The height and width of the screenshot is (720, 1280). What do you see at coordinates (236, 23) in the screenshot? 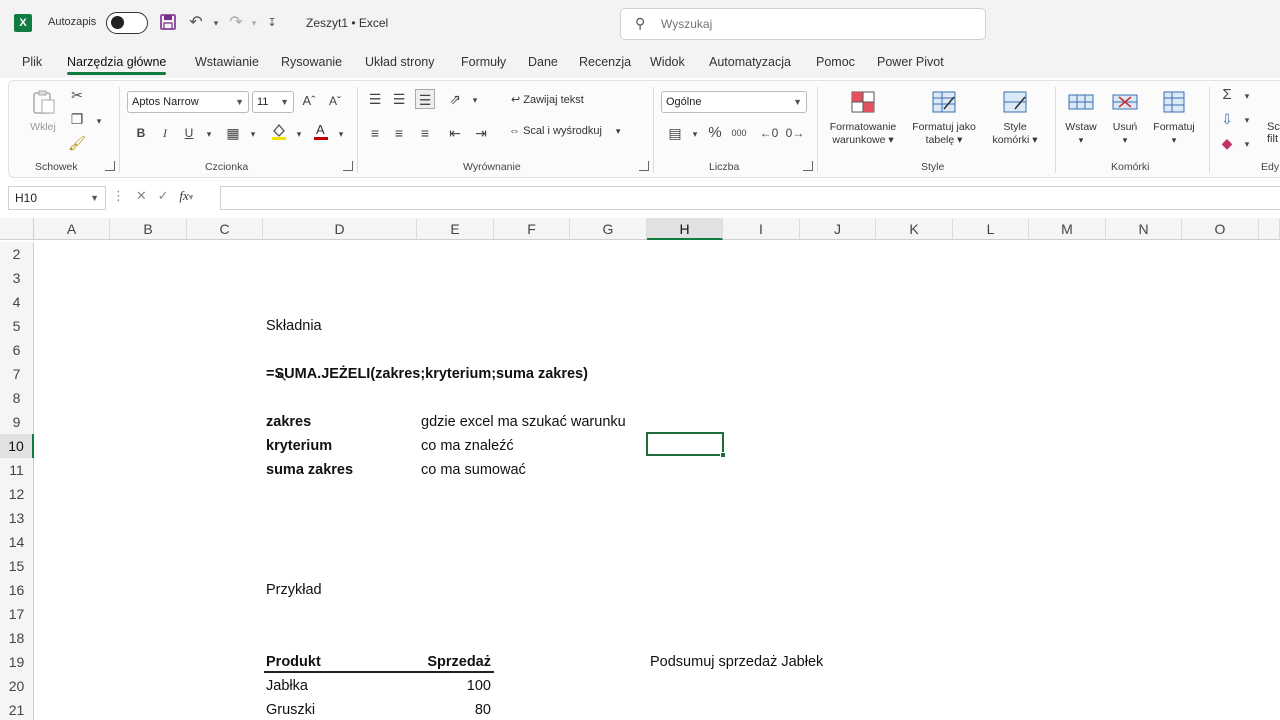
I see `redo-icon: ↷` at bounding box center [236, 23].